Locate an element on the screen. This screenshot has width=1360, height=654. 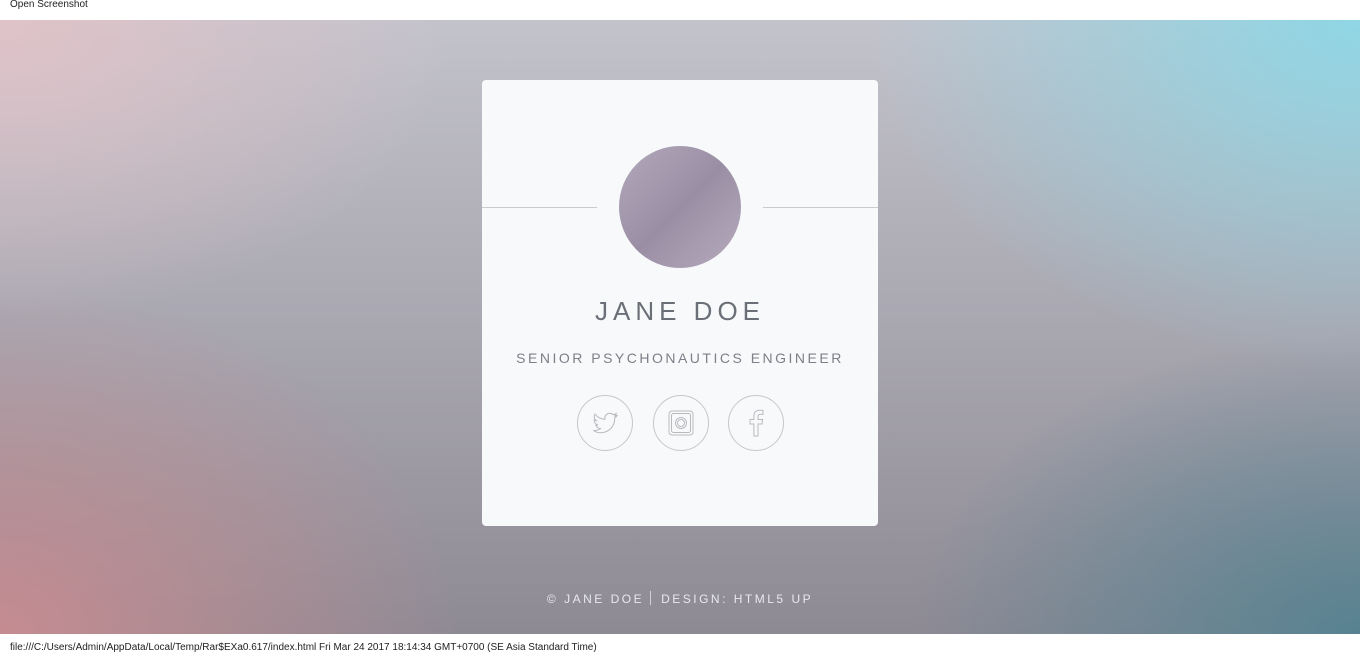
footer: © JANE DOE DESIGN: HTML5 UP is located at coordinates (680, 598).